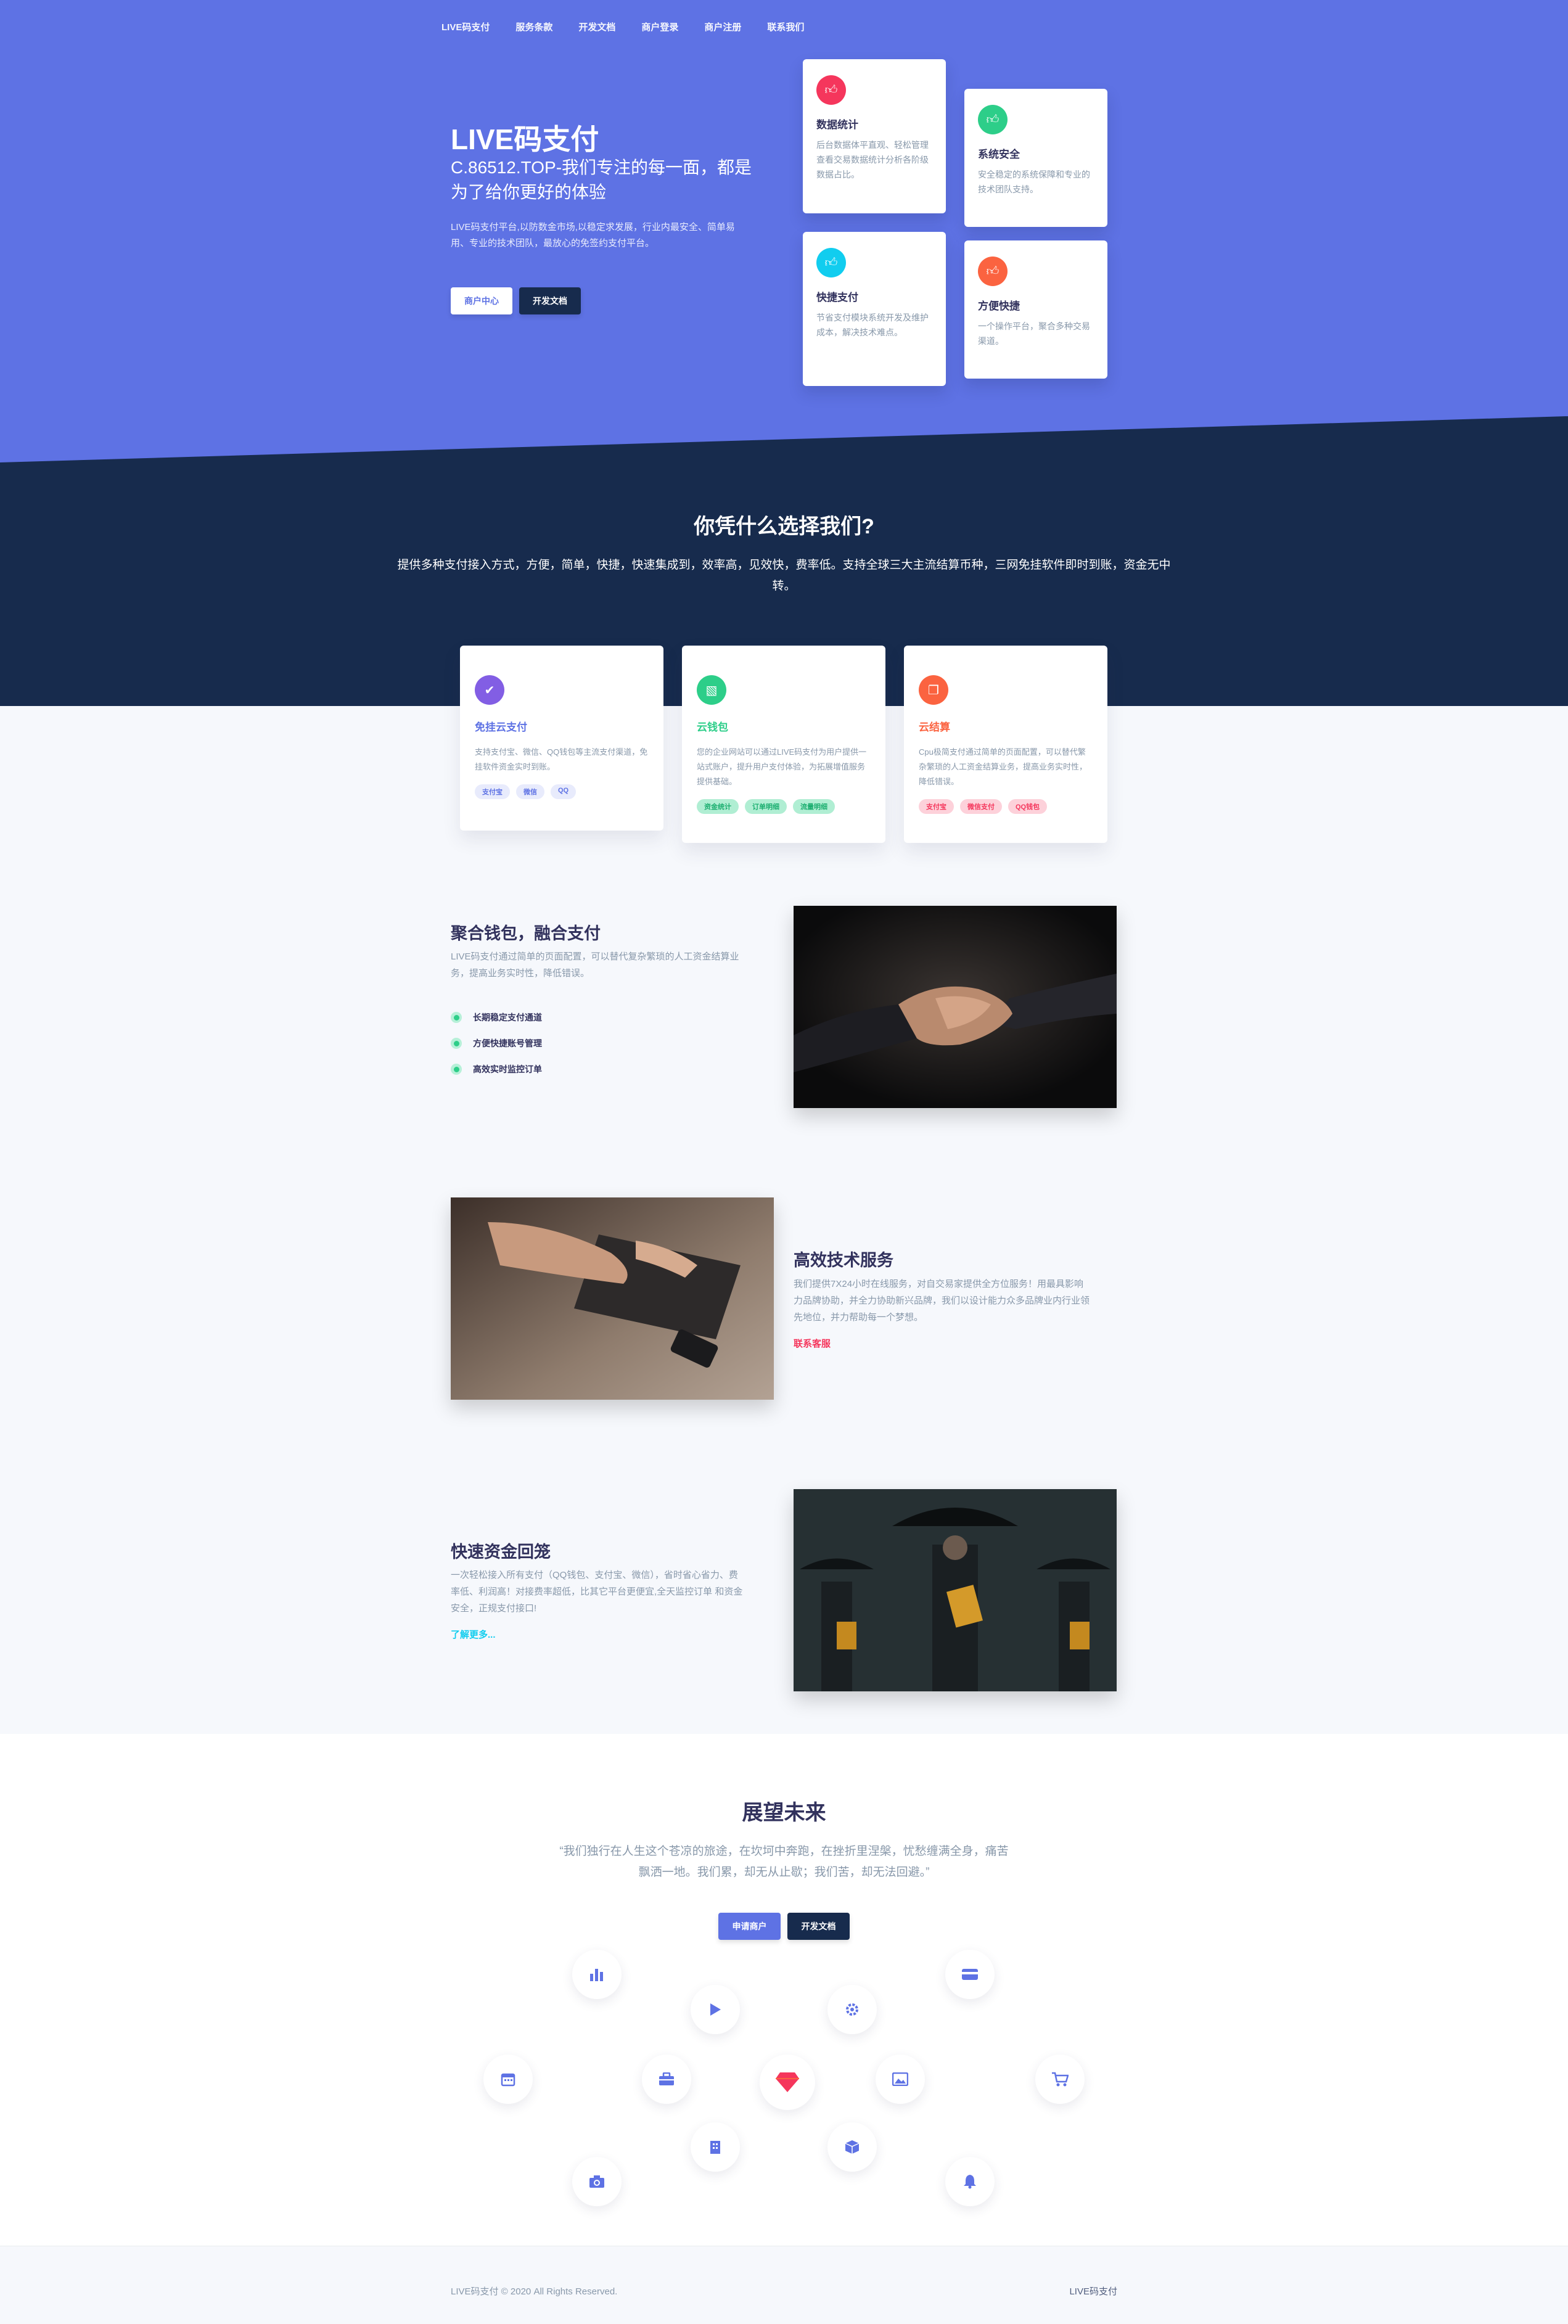 The width and height of the screenshot is (1568, 2324). Describe the element at coordinates (530, 791) in the screenshot. I see `tag: 微信` at that location.